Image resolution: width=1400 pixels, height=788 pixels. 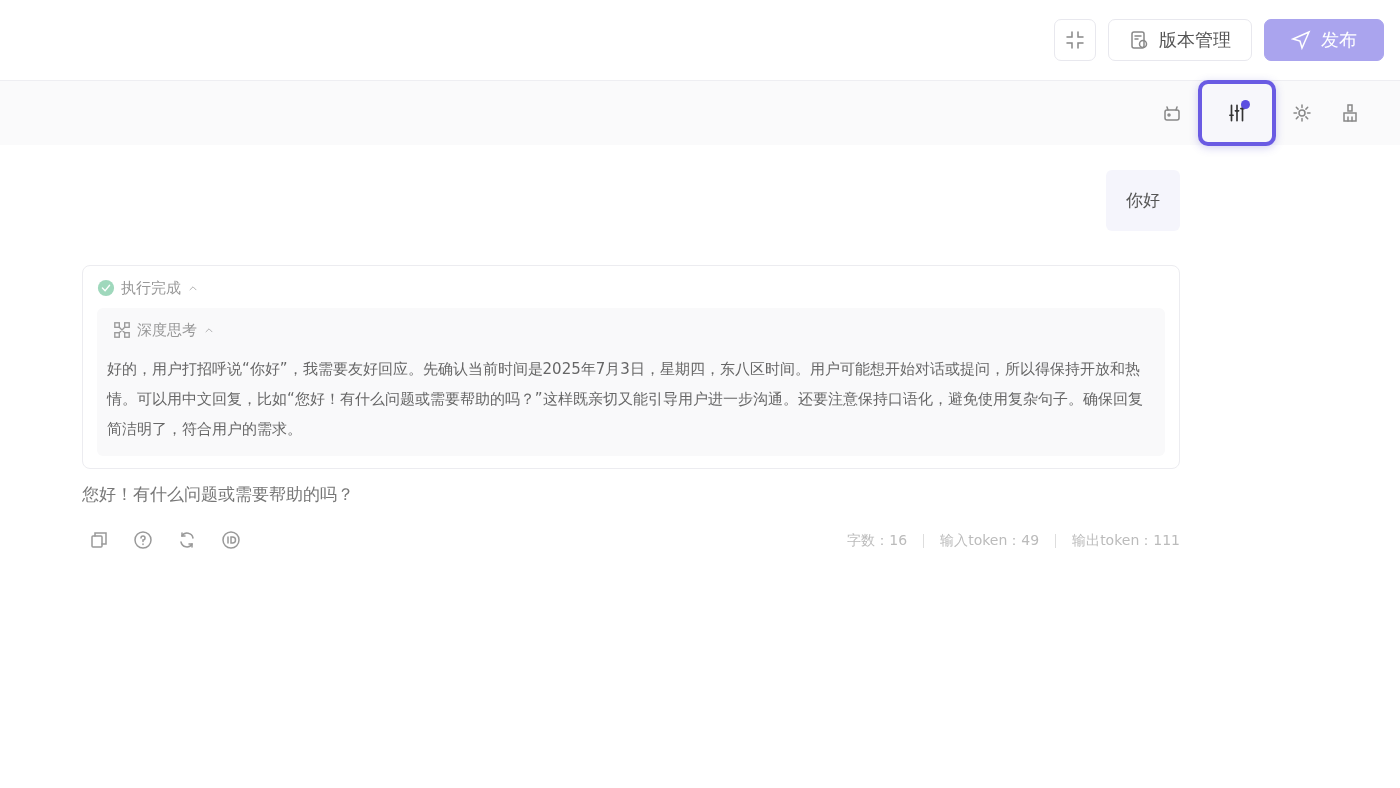 What do you see at coordinates (218, 494) in the screenshot?
I see `assistant-message: 您好！有什么问题或需要帮助的吗？` at bounding box center [218, 494].